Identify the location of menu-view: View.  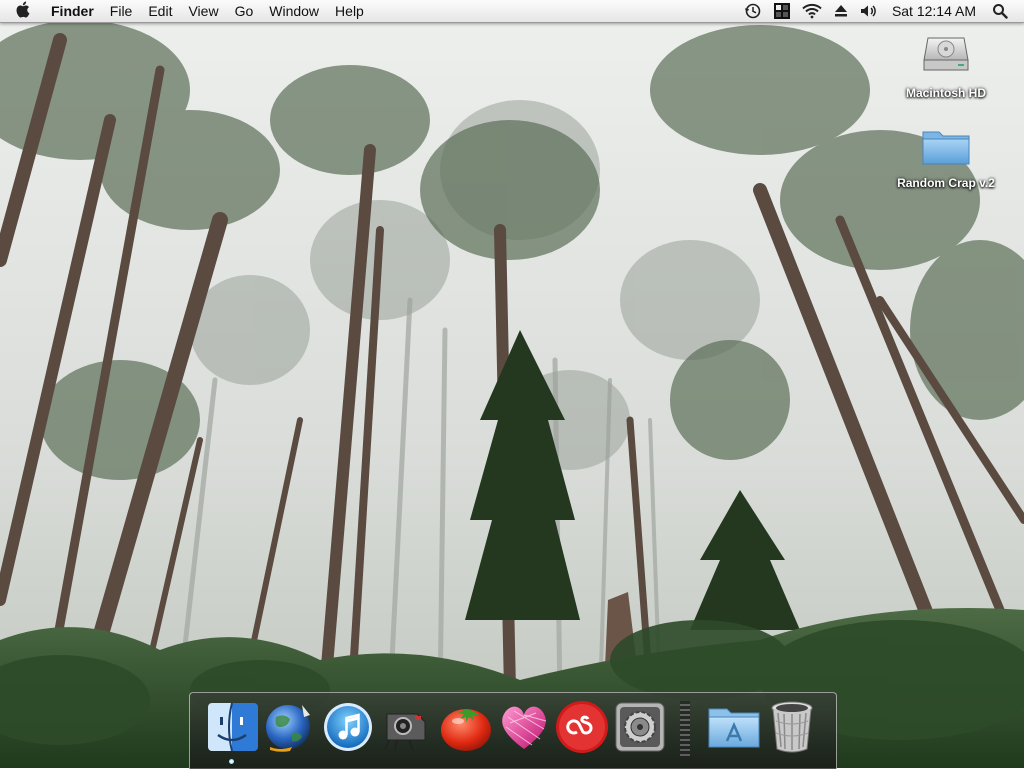
(203, 11).